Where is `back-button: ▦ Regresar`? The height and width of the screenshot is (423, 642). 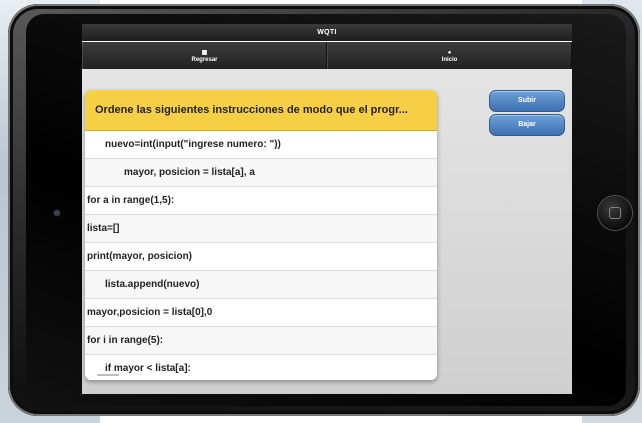
back-button: ▦ Regresar is located at coordinates (204, 55).